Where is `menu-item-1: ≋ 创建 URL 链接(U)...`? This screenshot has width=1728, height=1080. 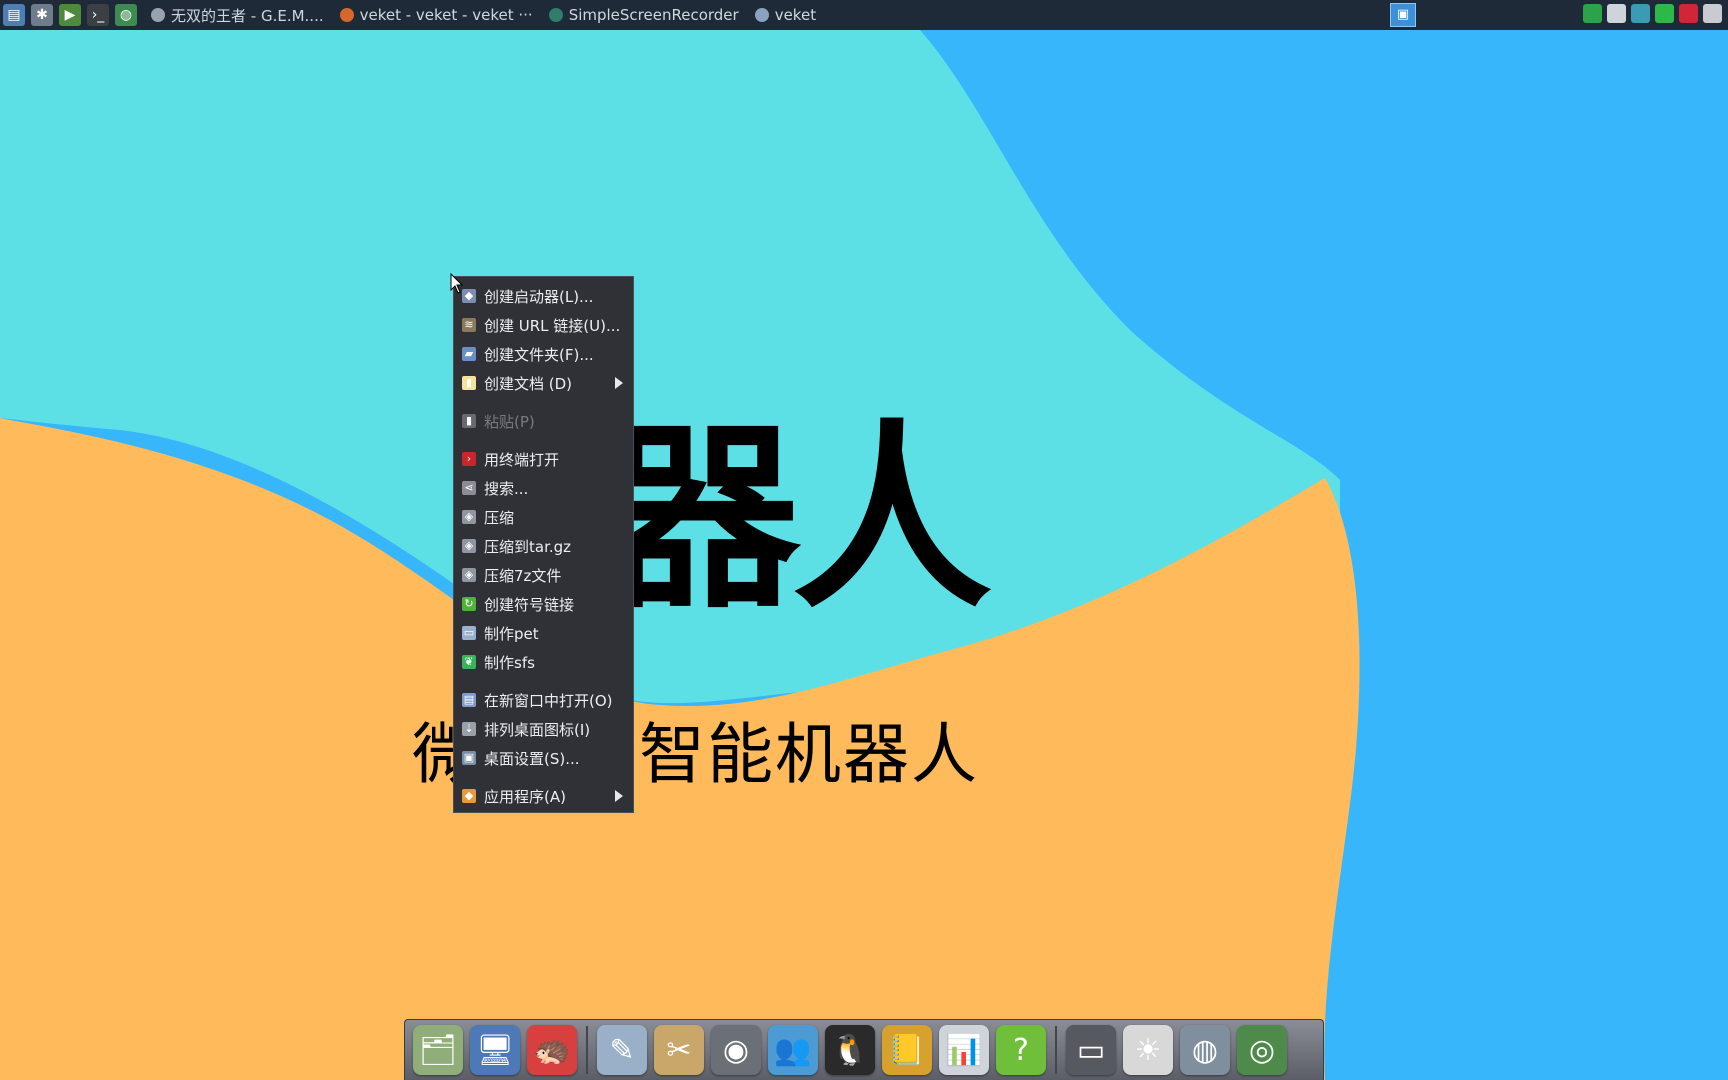
menu-item-1: ≋ 创建 URL 链接(U)... is located at coordinates (543, 325).